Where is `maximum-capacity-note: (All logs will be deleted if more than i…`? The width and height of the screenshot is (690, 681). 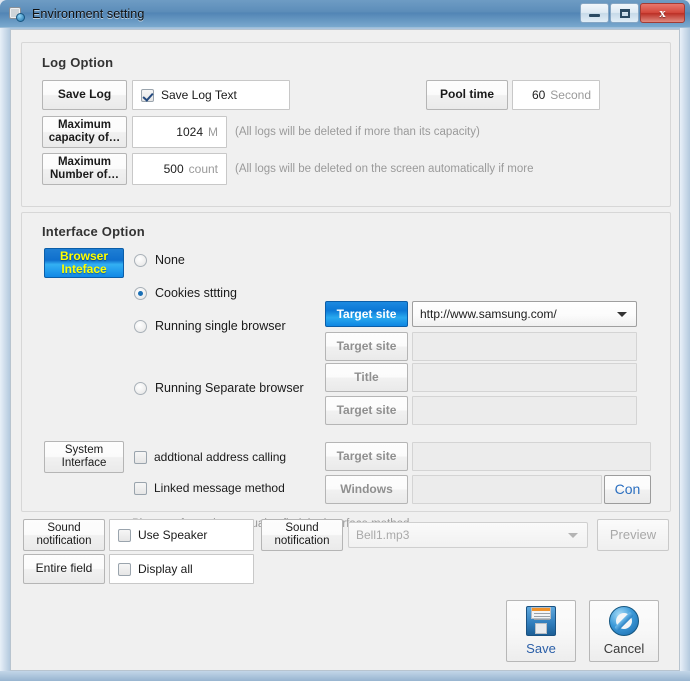 maximum-capacity-note: (All logs will be deleted if more than i… is located at coordinates (357, 132).